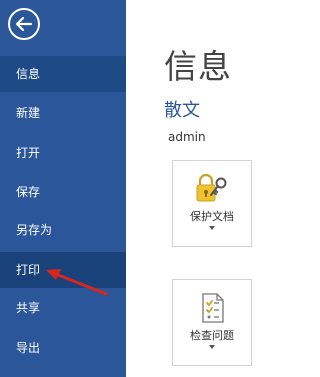 The width and height of the screenshot is (320, 377). What do you see at coordinates (28, 74) in the screenshot?
I see `sidebar-item-label: 信息` at bounding box center [28, 74].